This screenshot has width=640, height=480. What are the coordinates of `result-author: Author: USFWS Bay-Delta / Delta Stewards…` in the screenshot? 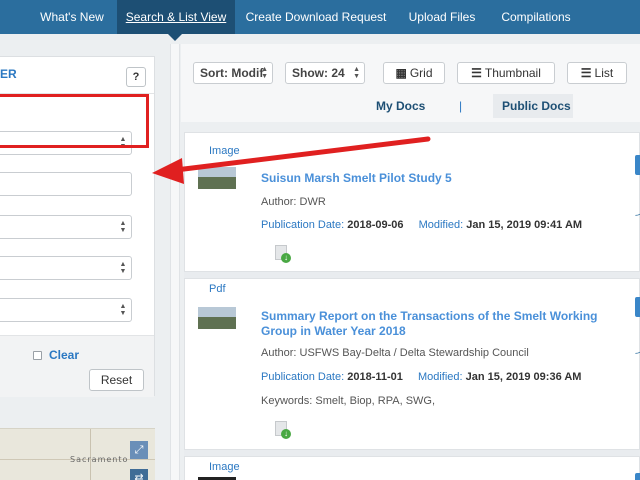 It's located at (395, 353).